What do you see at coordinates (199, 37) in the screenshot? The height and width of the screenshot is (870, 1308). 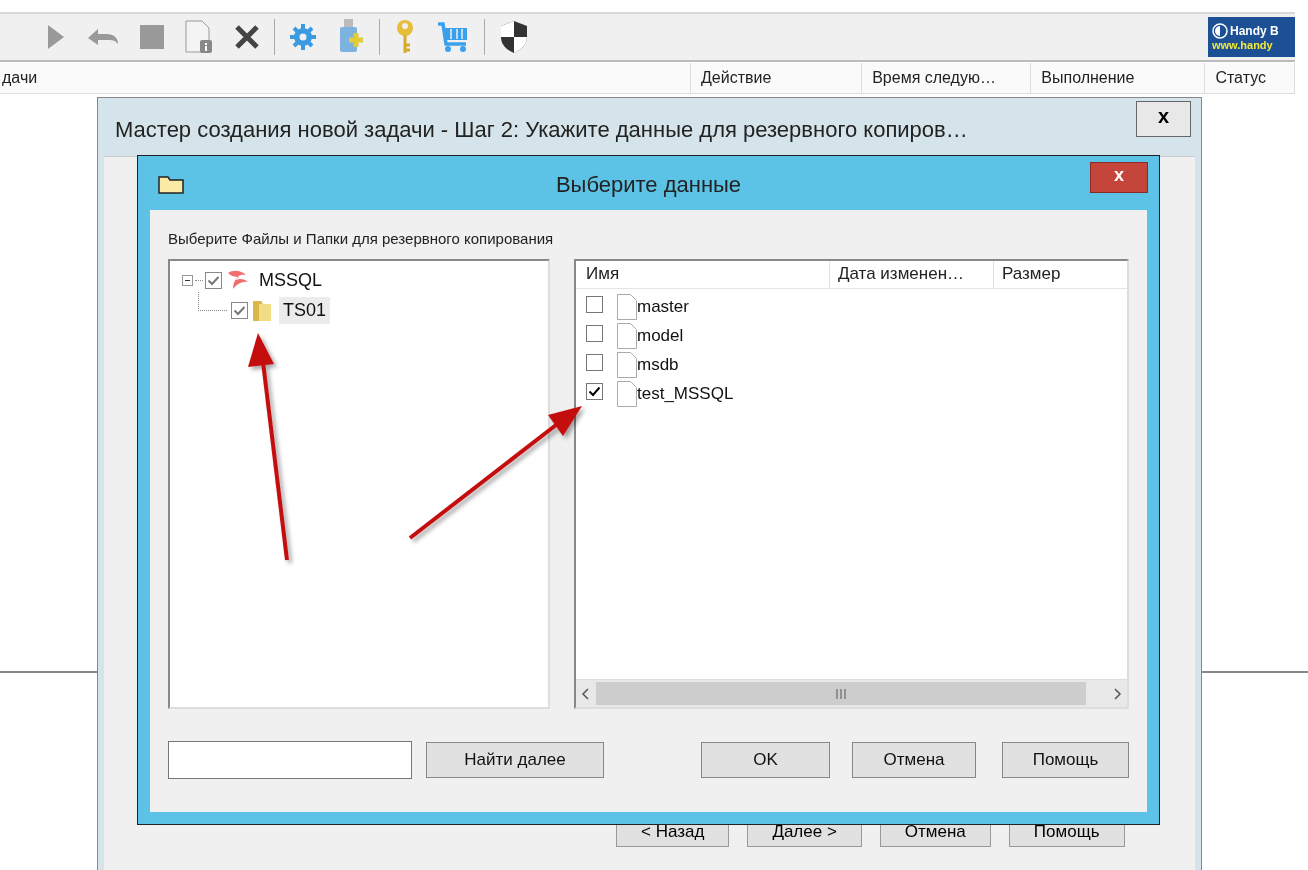 I see `document-info-icon` at bounding box center [199, 37].